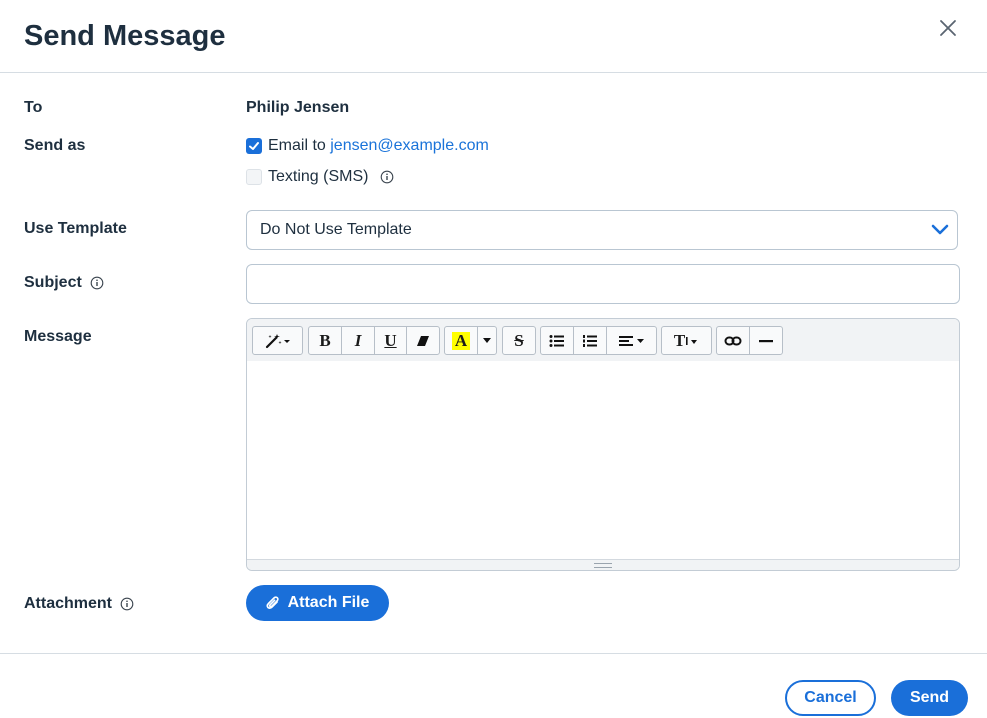  I want to click on font-size-group: T, so click(686, 340).